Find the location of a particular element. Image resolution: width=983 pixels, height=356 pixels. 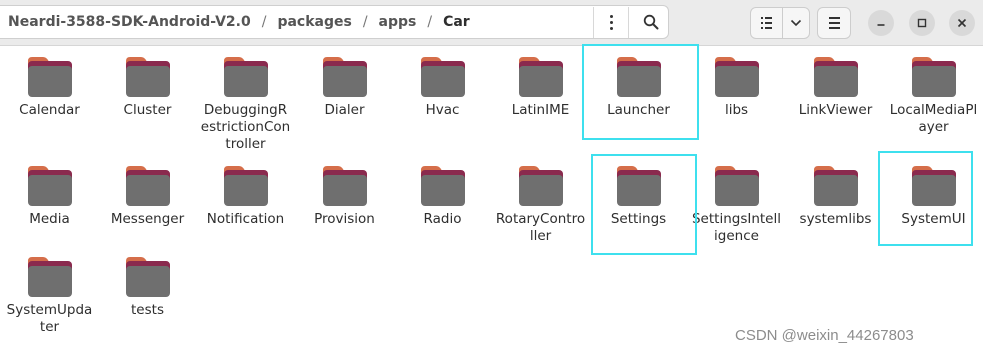

folder-item-dialer: Dialer is located at coordinates (344, 82).